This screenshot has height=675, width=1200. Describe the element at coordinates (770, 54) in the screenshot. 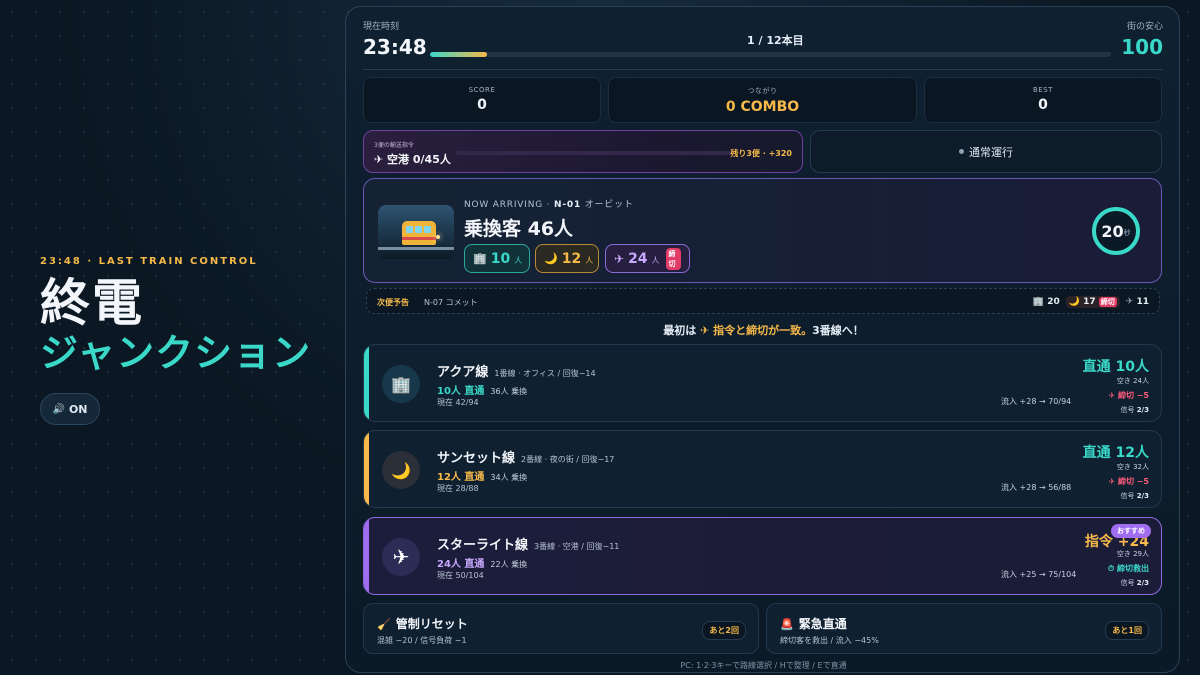

I see `train-progress-bar` at that location.